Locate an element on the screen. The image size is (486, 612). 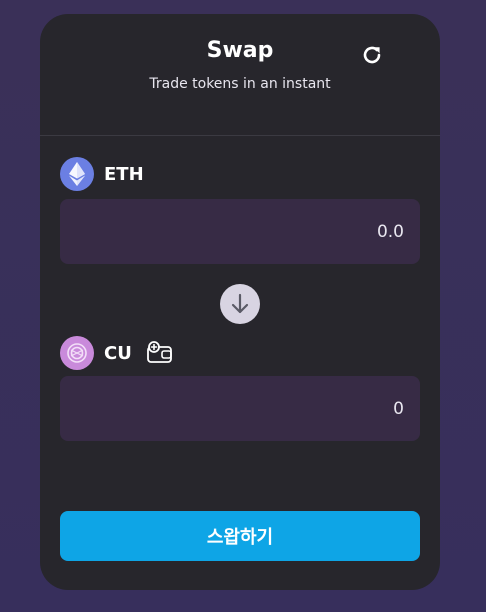
to-amount-field is located at coordinates (240, 408).